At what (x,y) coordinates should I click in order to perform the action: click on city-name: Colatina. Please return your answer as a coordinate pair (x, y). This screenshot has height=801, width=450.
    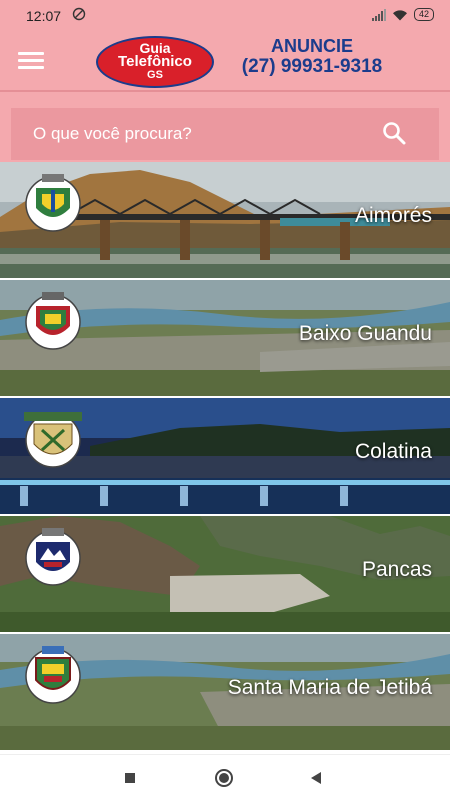
    Looking at the image, I should click on (393, 451).